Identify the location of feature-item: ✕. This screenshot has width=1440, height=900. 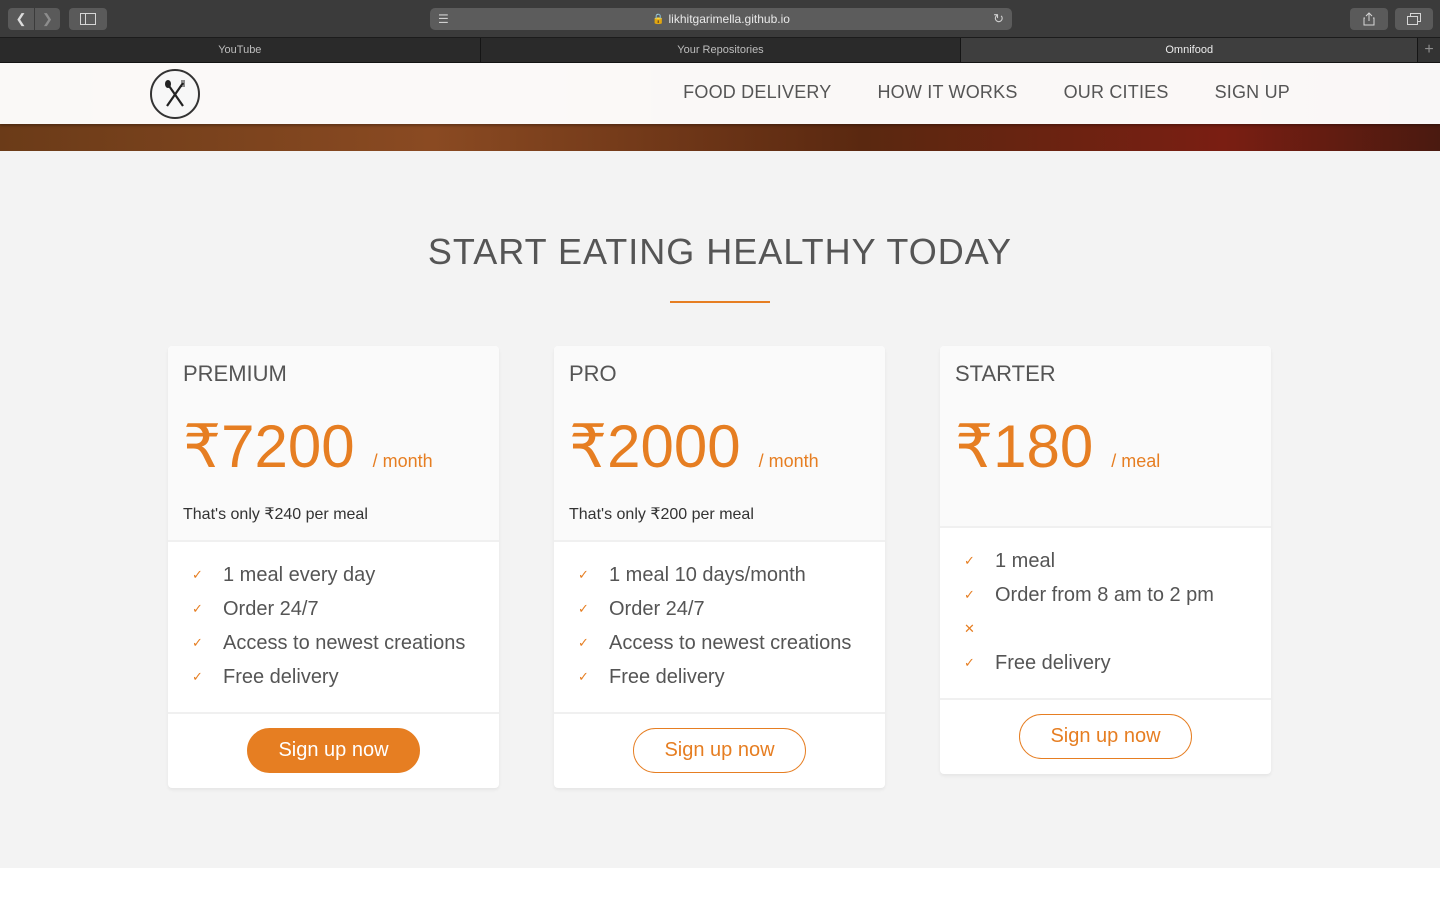
(1110, 629).